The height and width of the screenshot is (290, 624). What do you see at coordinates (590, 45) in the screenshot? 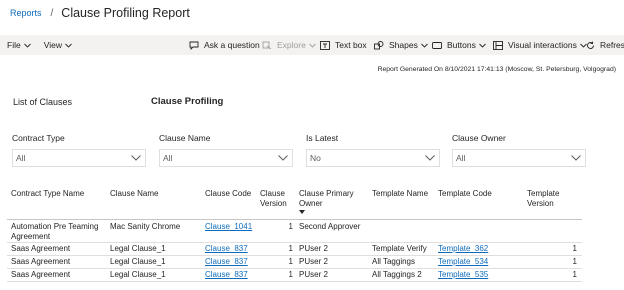
I see `refresh-icon` at bounding box center [590, 45].